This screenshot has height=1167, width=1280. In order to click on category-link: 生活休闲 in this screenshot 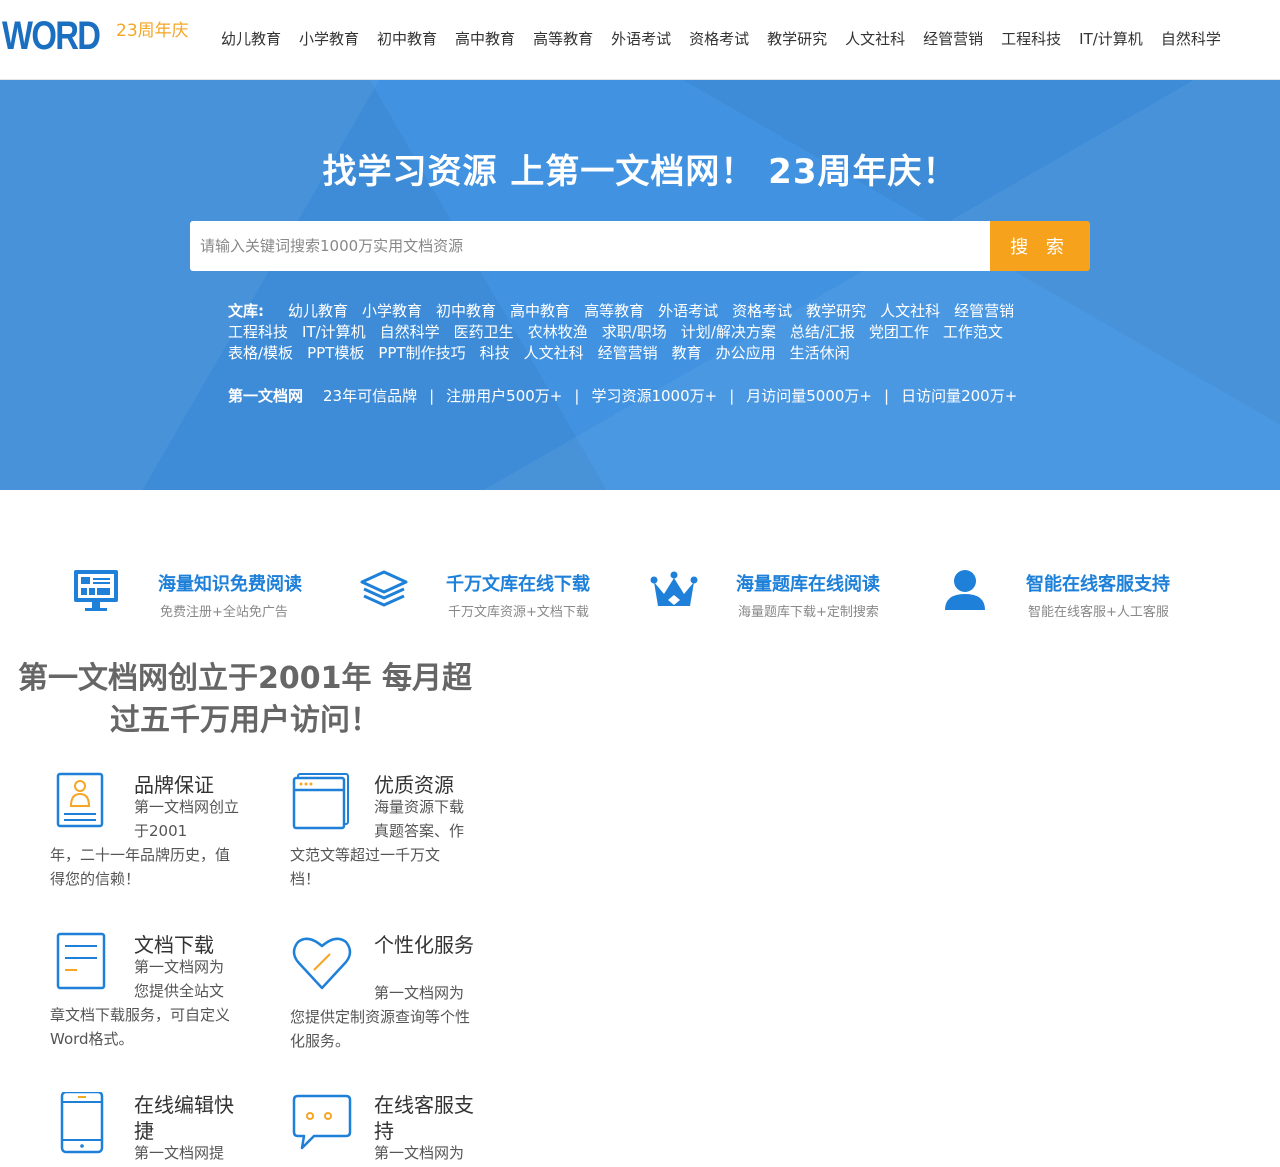, I will do `click(820, 353)`.